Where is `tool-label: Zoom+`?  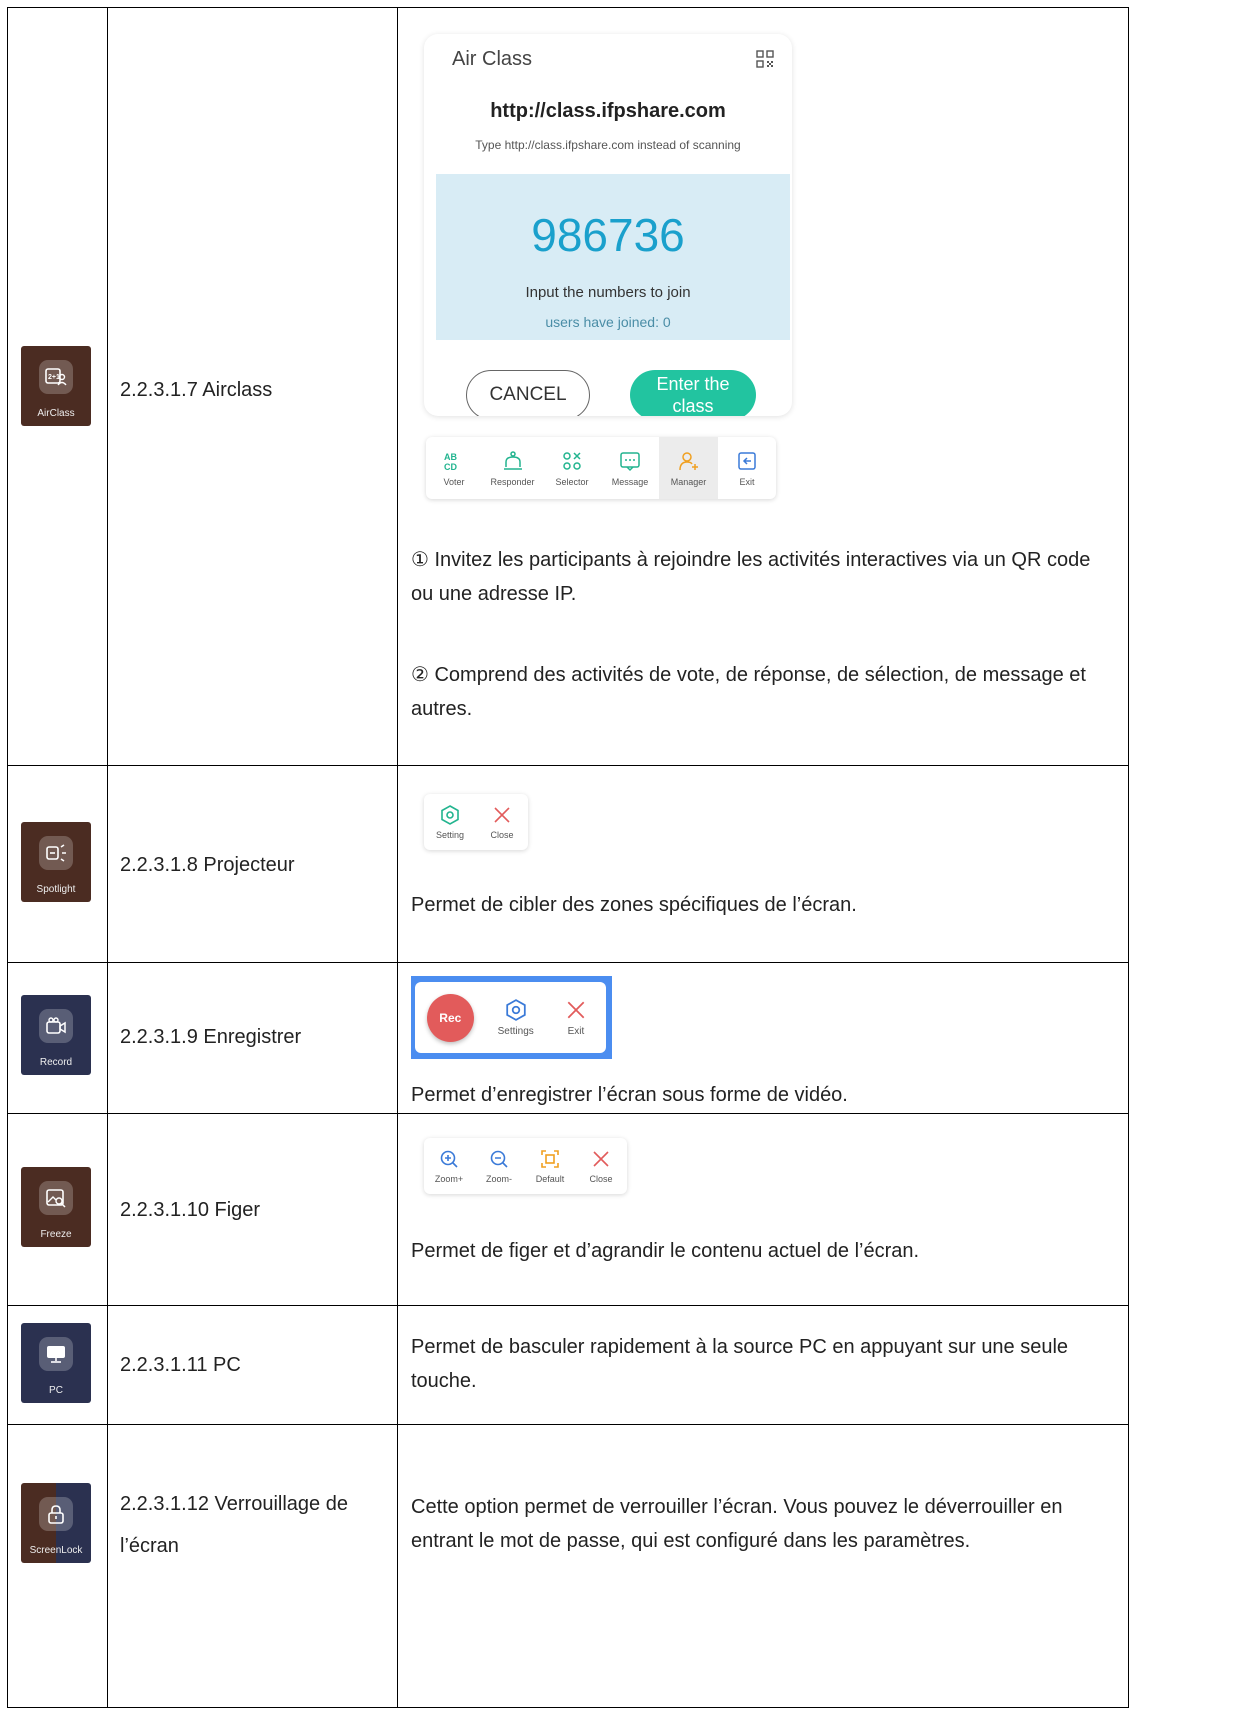 tool-label: Zoom+ is located at coordinates (449, 1178).